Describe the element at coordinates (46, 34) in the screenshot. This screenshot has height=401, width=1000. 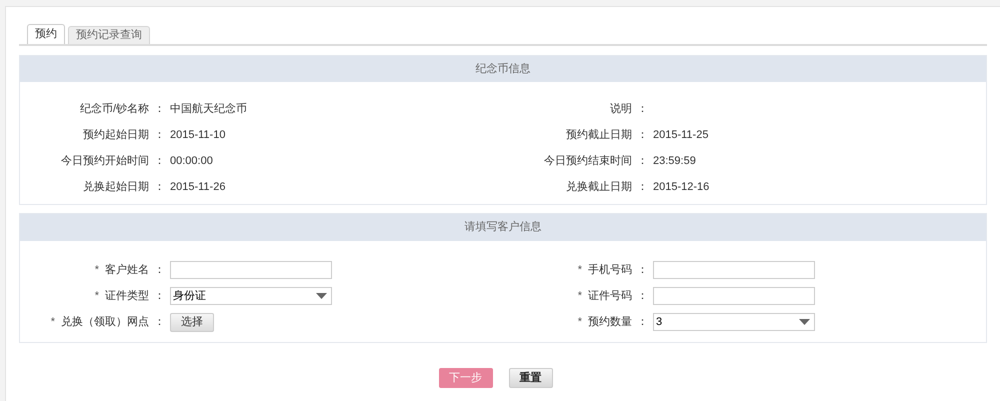
I see `tab: 预约` at that location.